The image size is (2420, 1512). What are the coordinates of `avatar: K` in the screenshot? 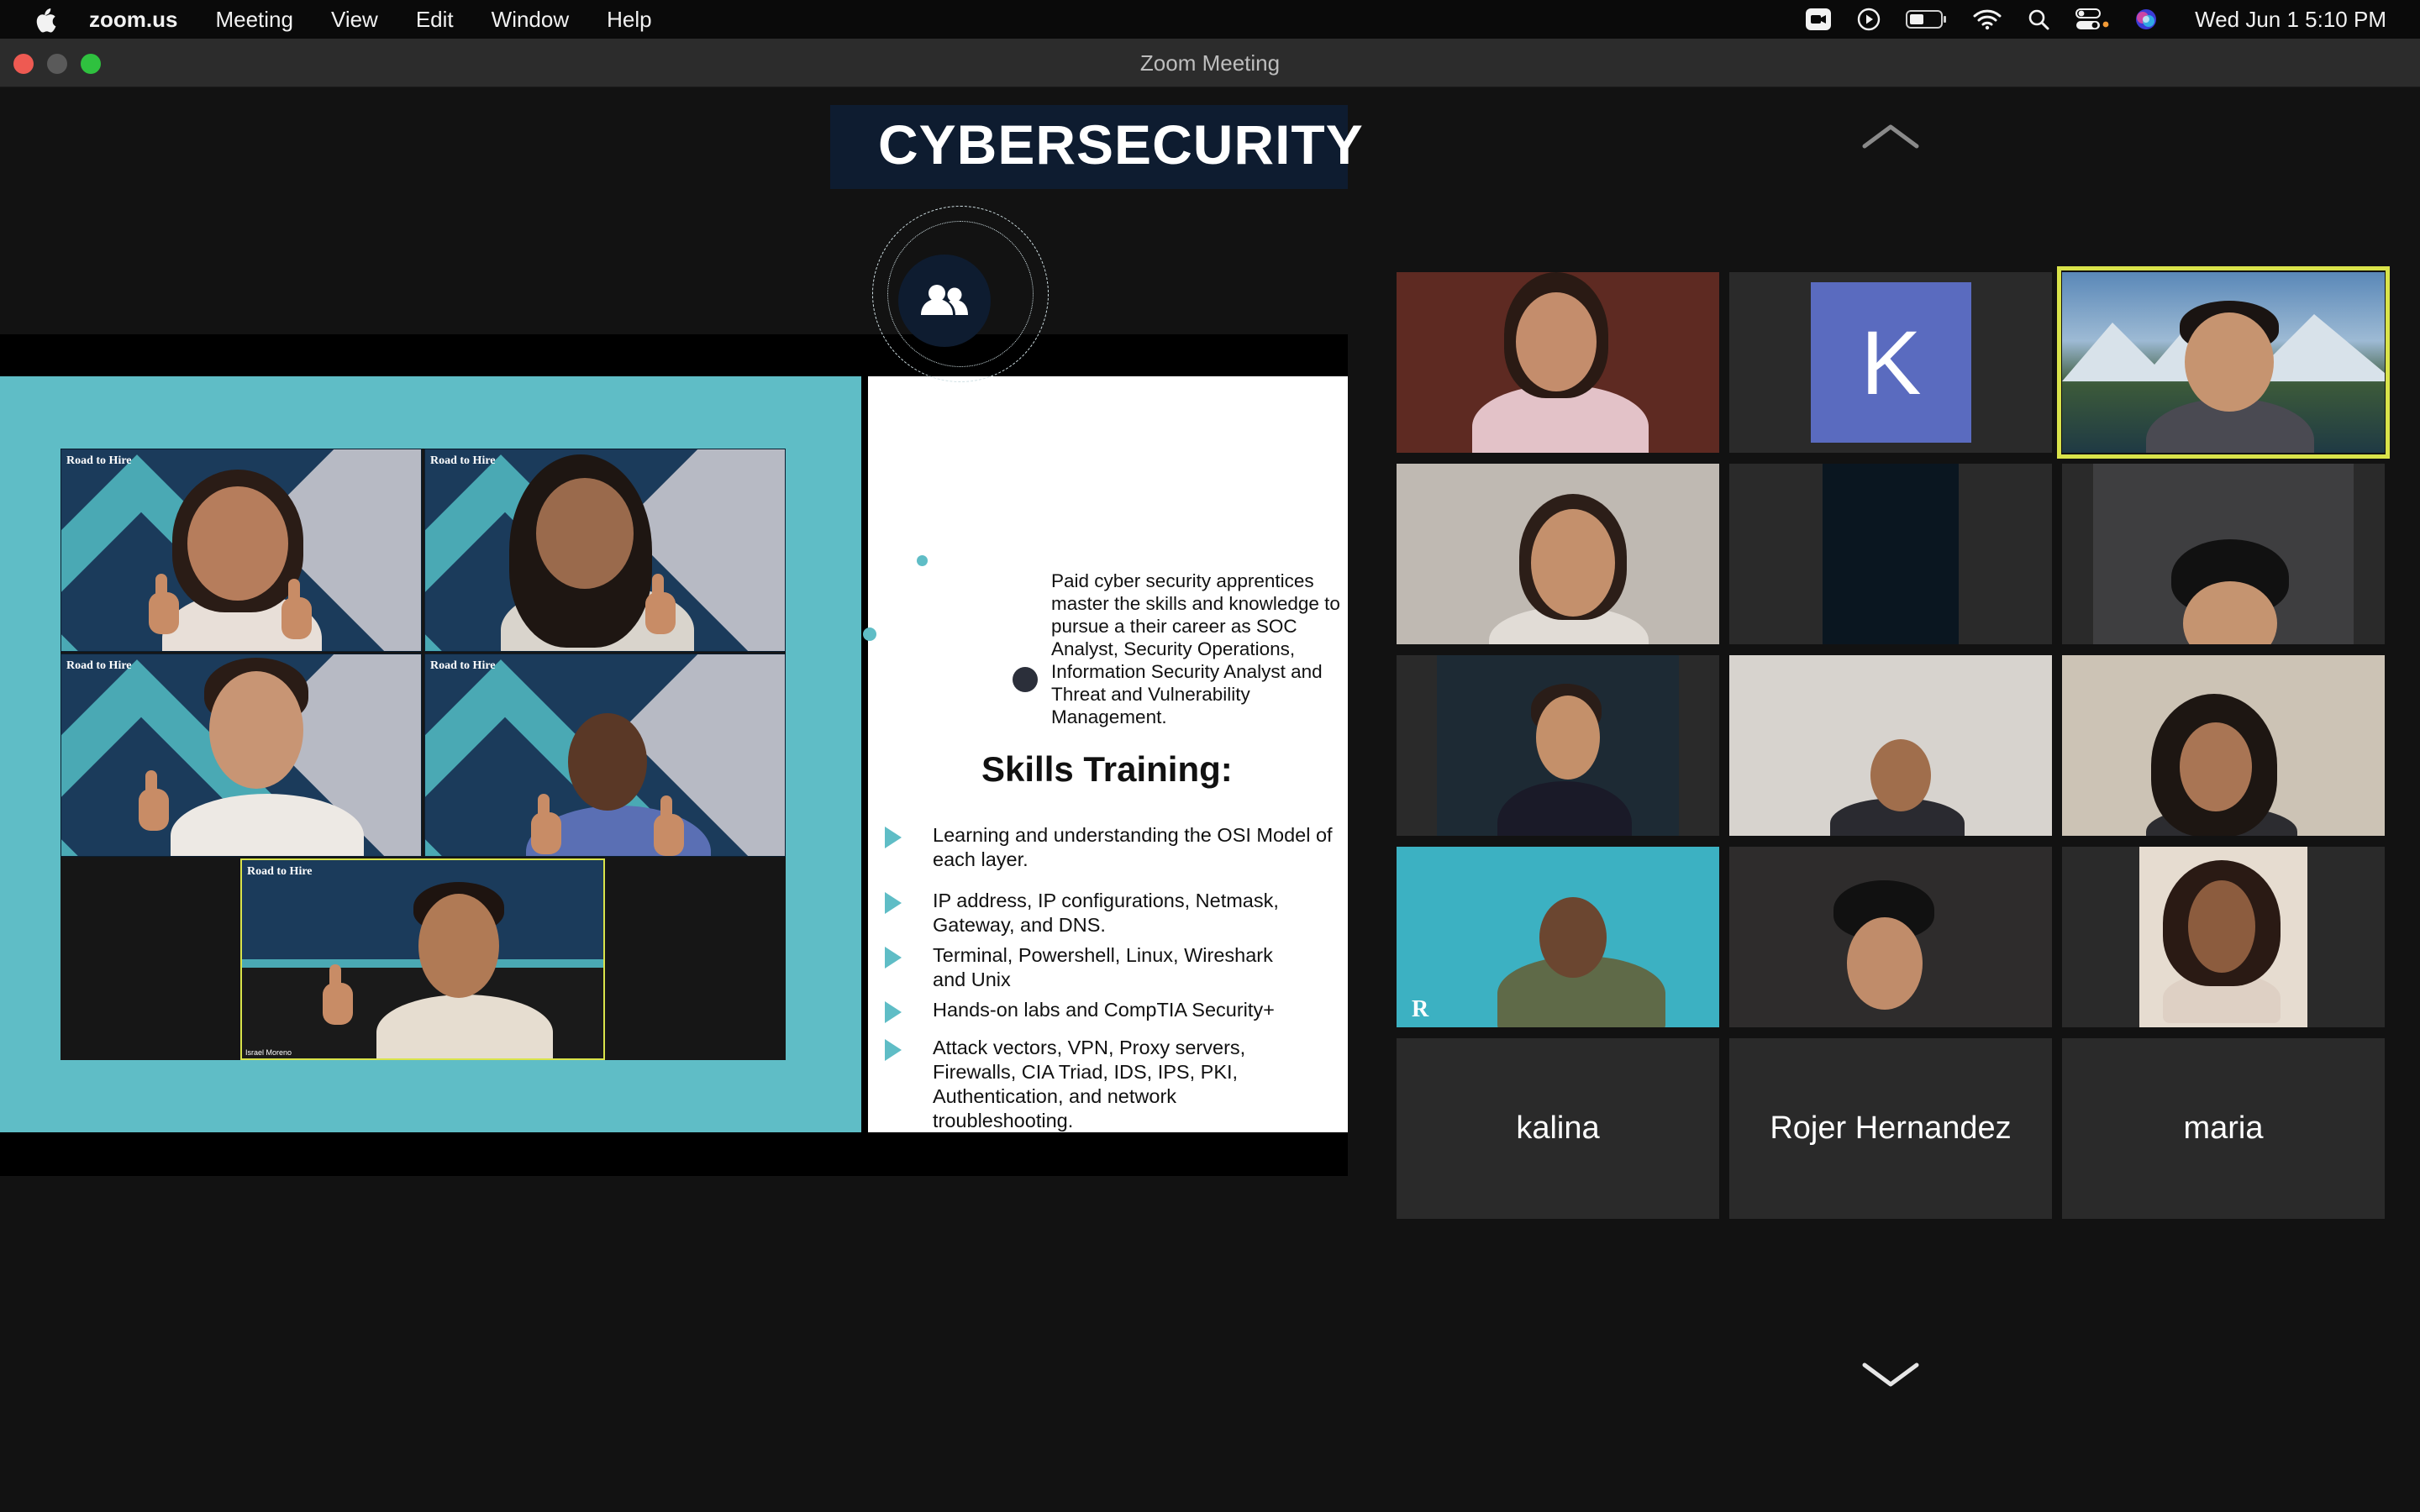 It's located at (1891, 362).